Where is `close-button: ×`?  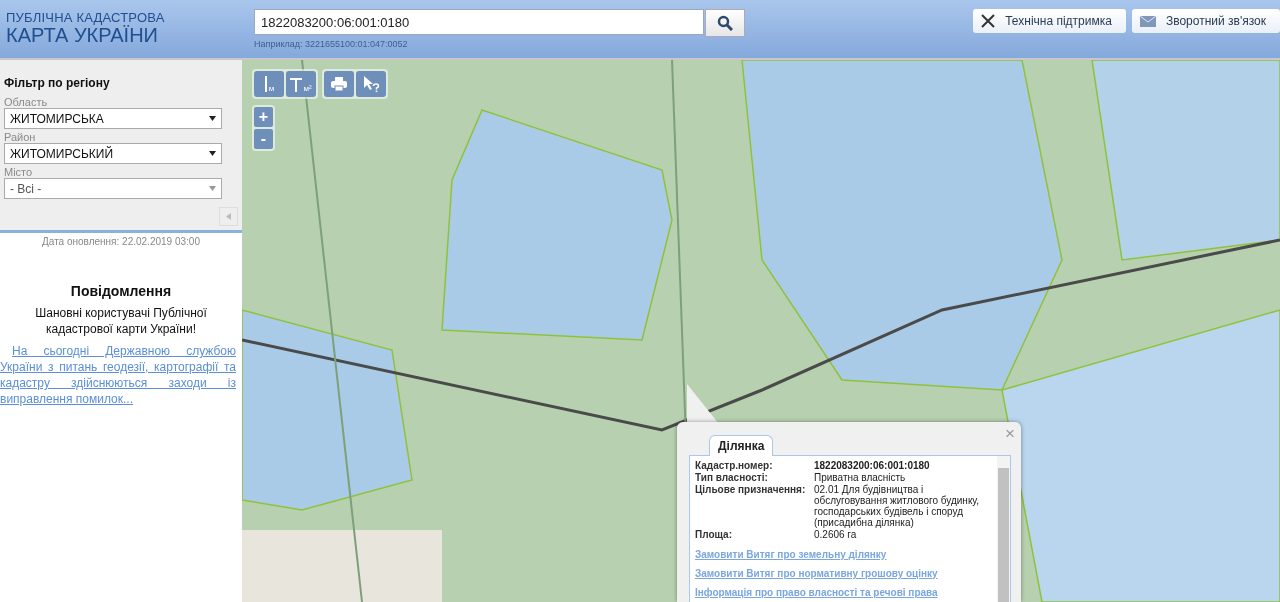 close-button: × is located at coordinates (1010, 434).